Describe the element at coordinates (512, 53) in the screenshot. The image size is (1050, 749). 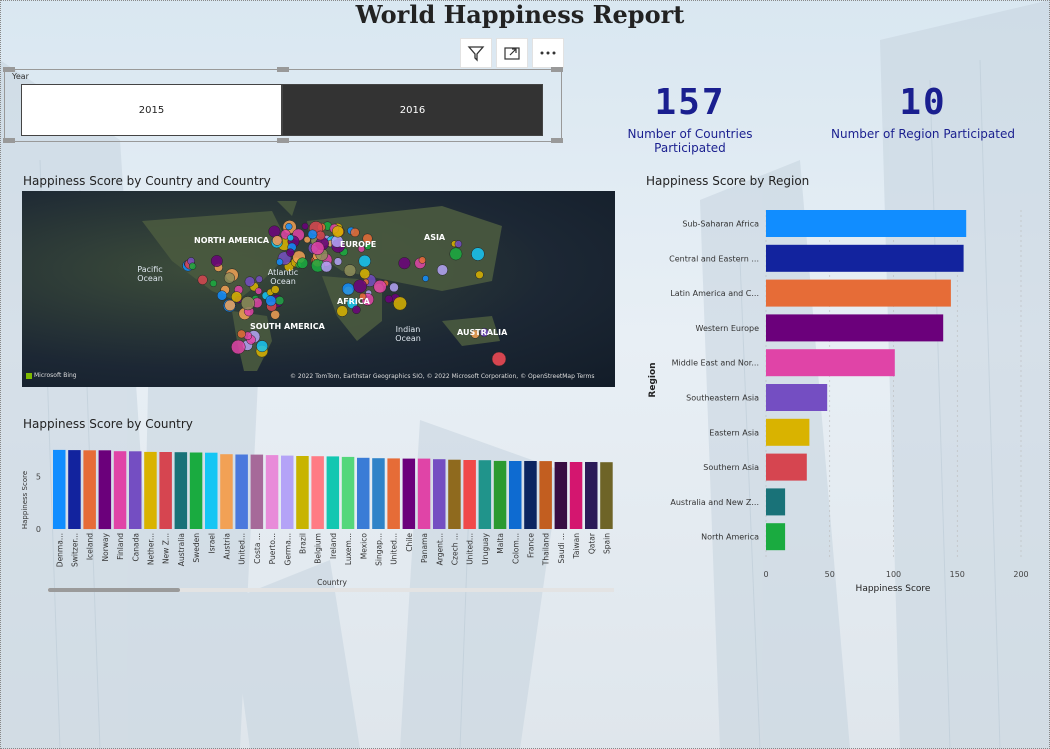
I see `focus-mode-button` at that location.